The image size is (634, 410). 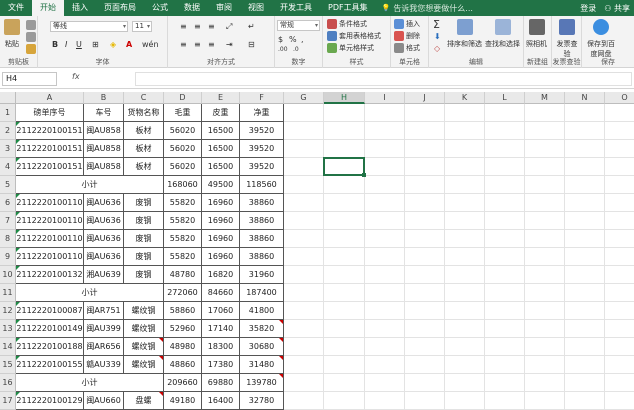 I want to click on table-cell: 2112220100151, so click(x=50, y=167).